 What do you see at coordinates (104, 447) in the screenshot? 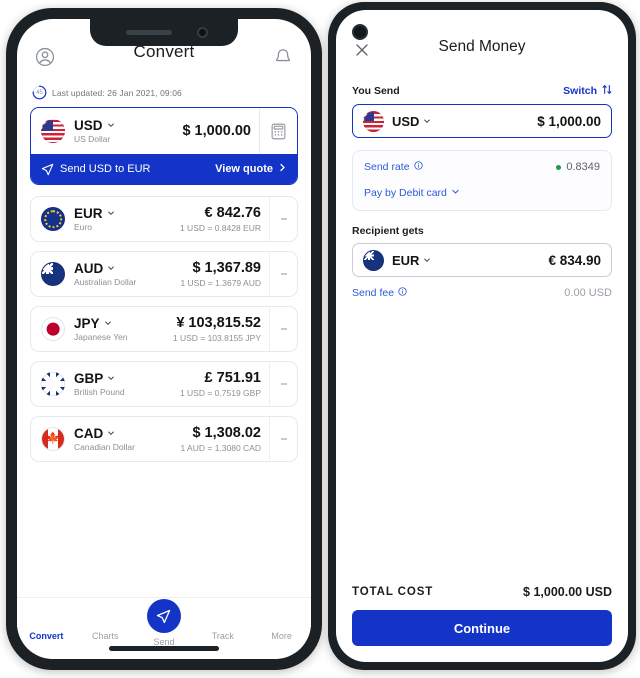
I see `currency-name: Canadian Dollar` at bounding box center [104, 447].